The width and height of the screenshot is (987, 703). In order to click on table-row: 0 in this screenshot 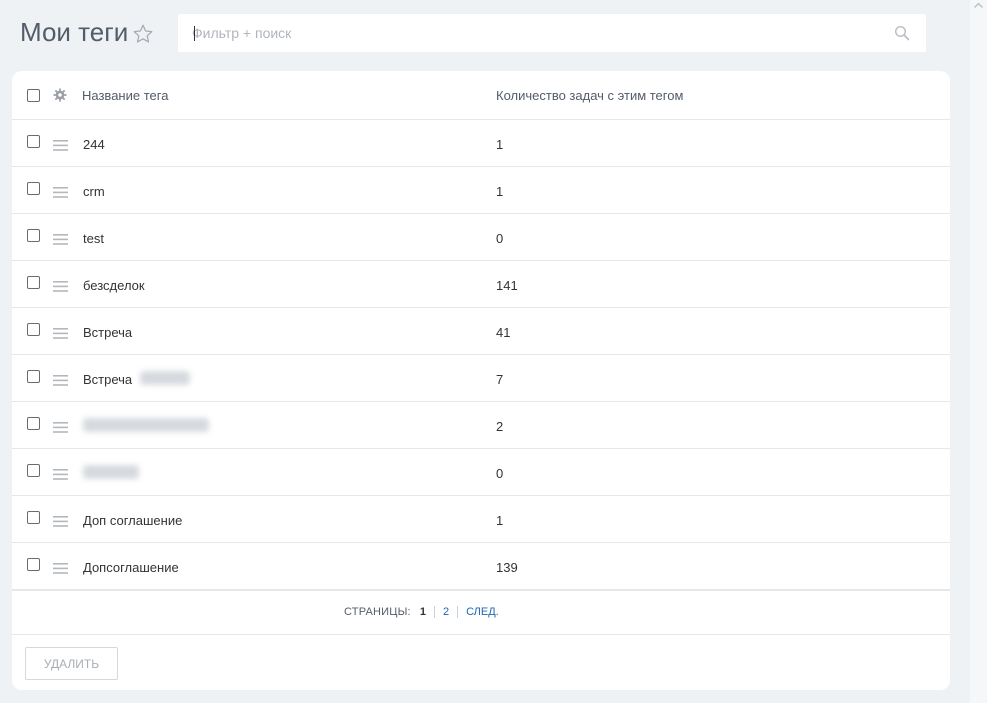, I will do `click(481, 472)`.